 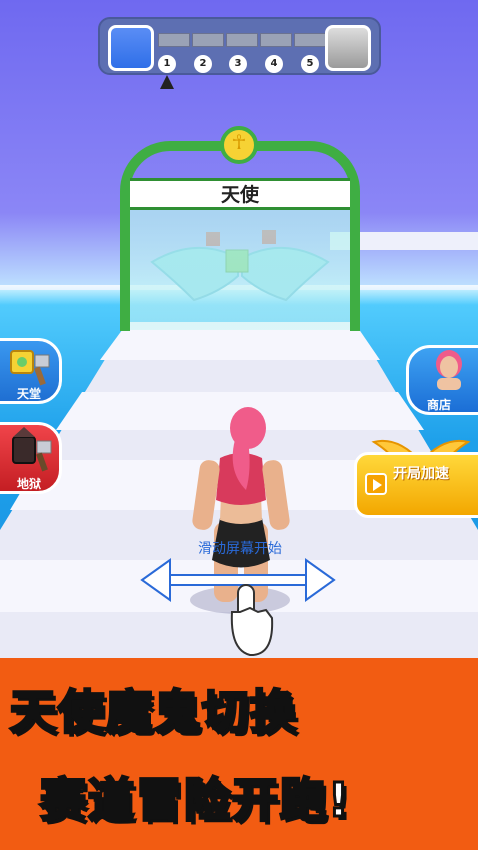 I want to click on speed-start-button: 开局加速, so click(x=416, y=485).